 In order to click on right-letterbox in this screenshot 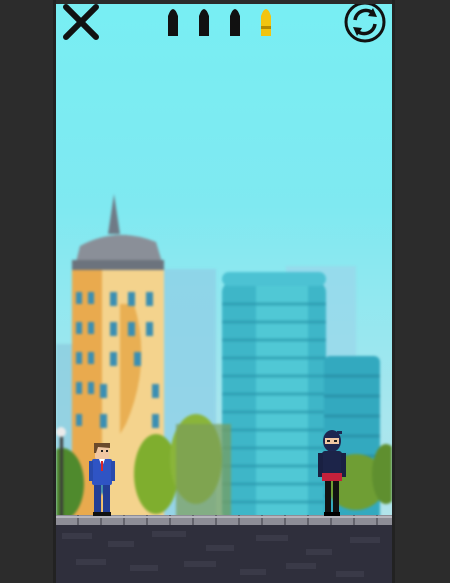, I will do `click(421, 291)`.